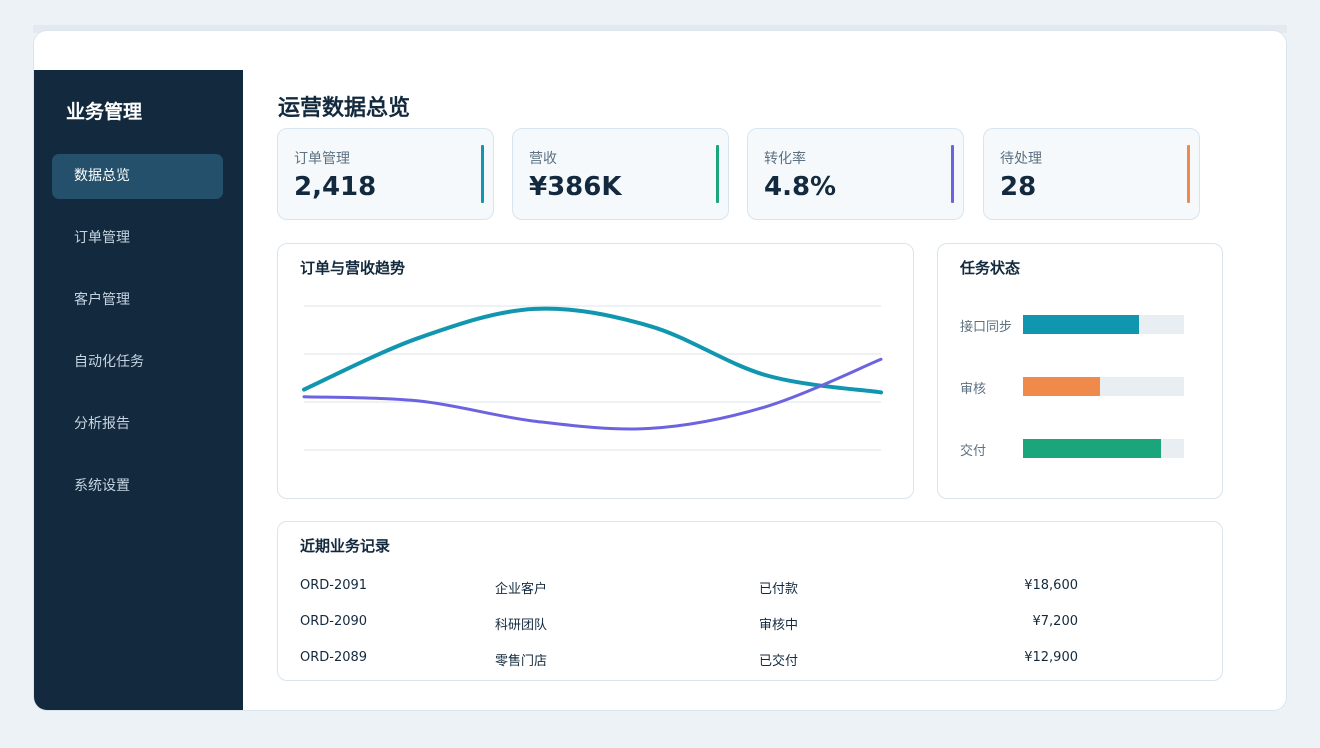 The width and height of the screenshot is (1320, 748). I want to click on sidebar-item-settings: 系统设置, so click(137, 486).